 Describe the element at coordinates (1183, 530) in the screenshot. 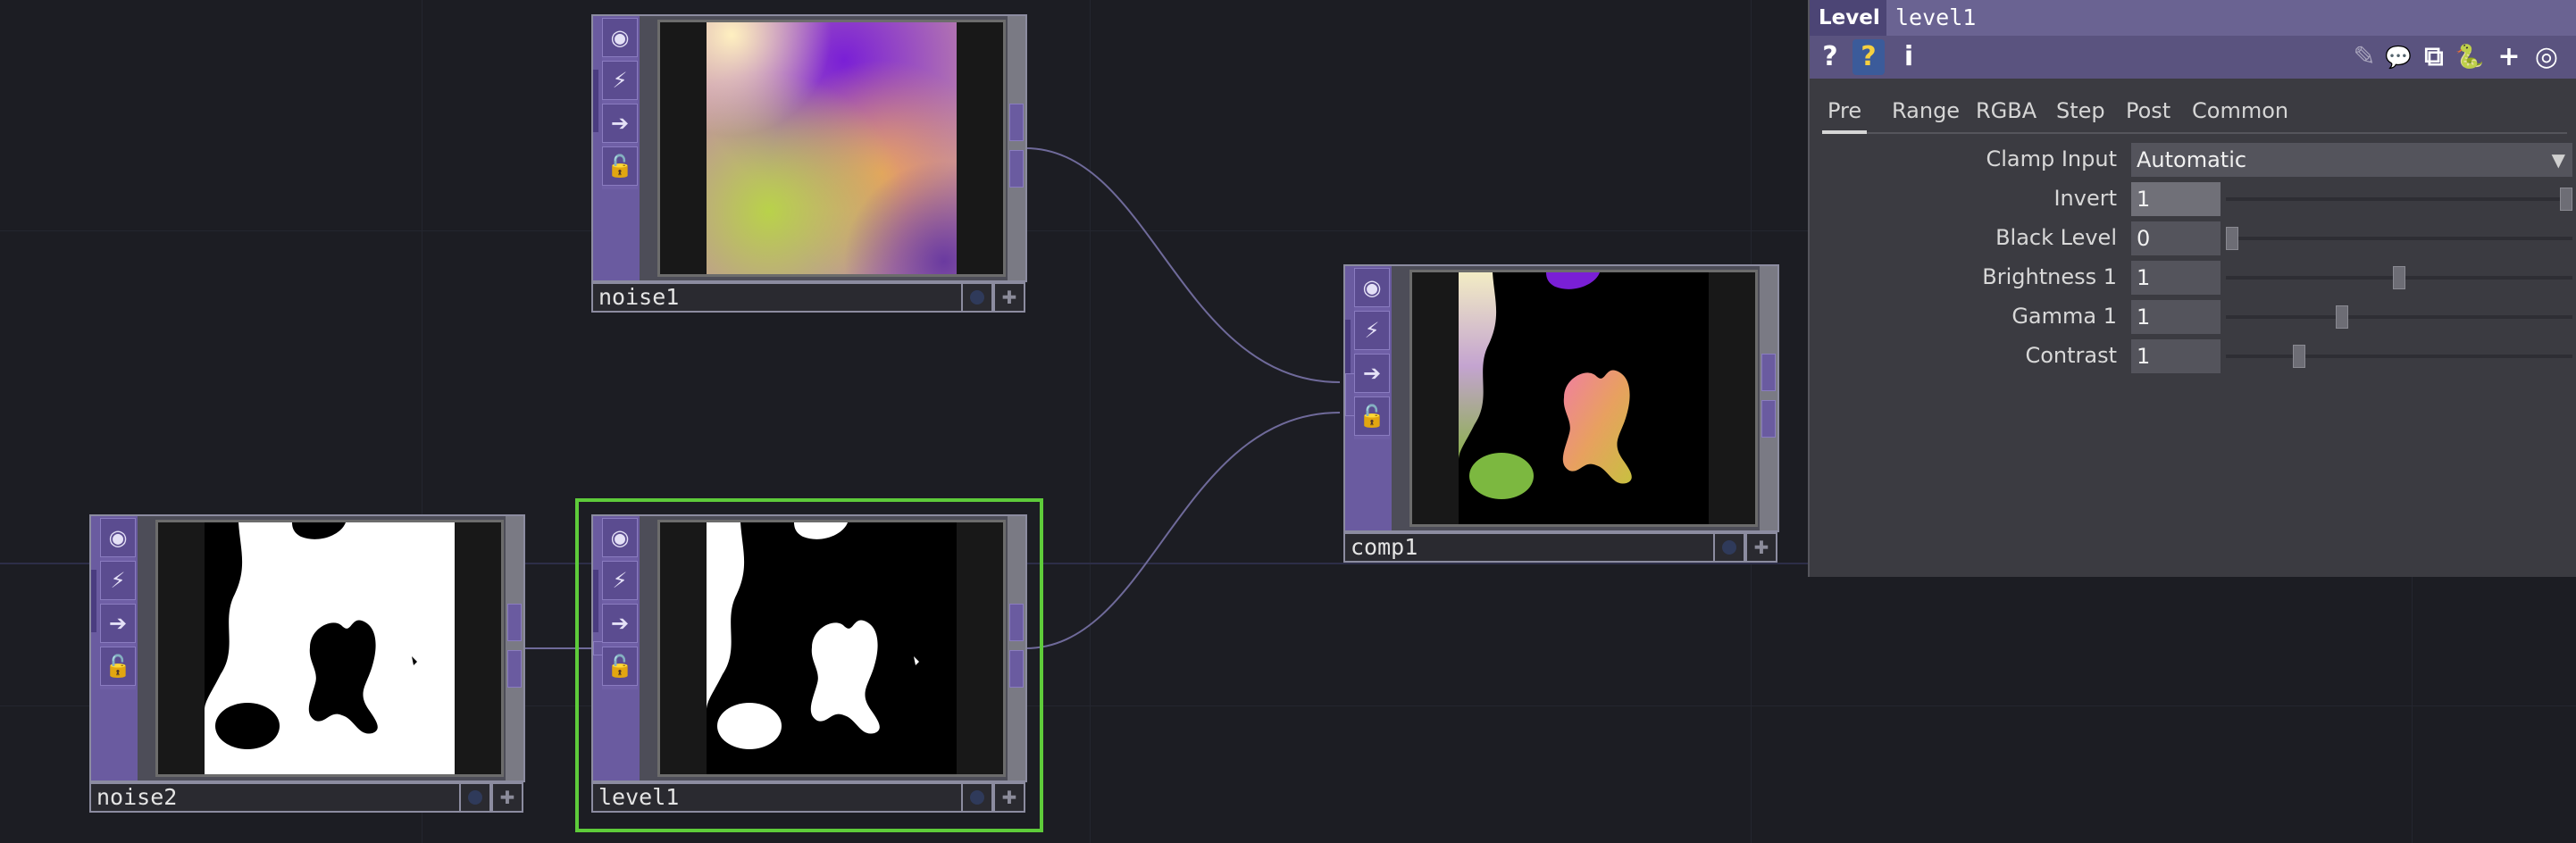

I see `wire-level1-comp1` at that location.